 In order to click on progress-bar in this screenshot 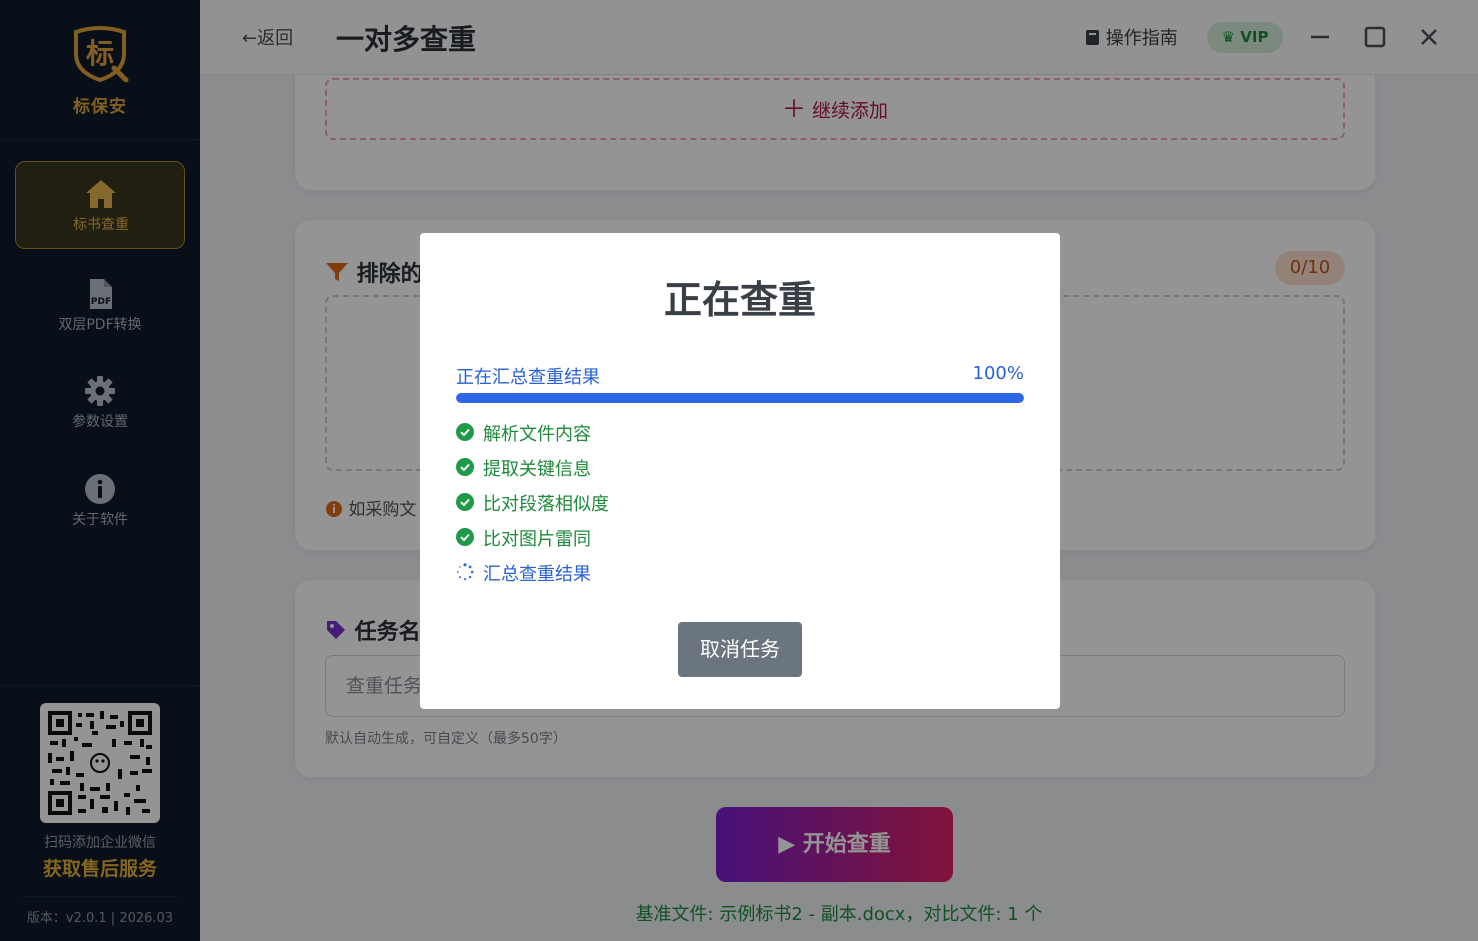, I will do `click(740, 398)`.